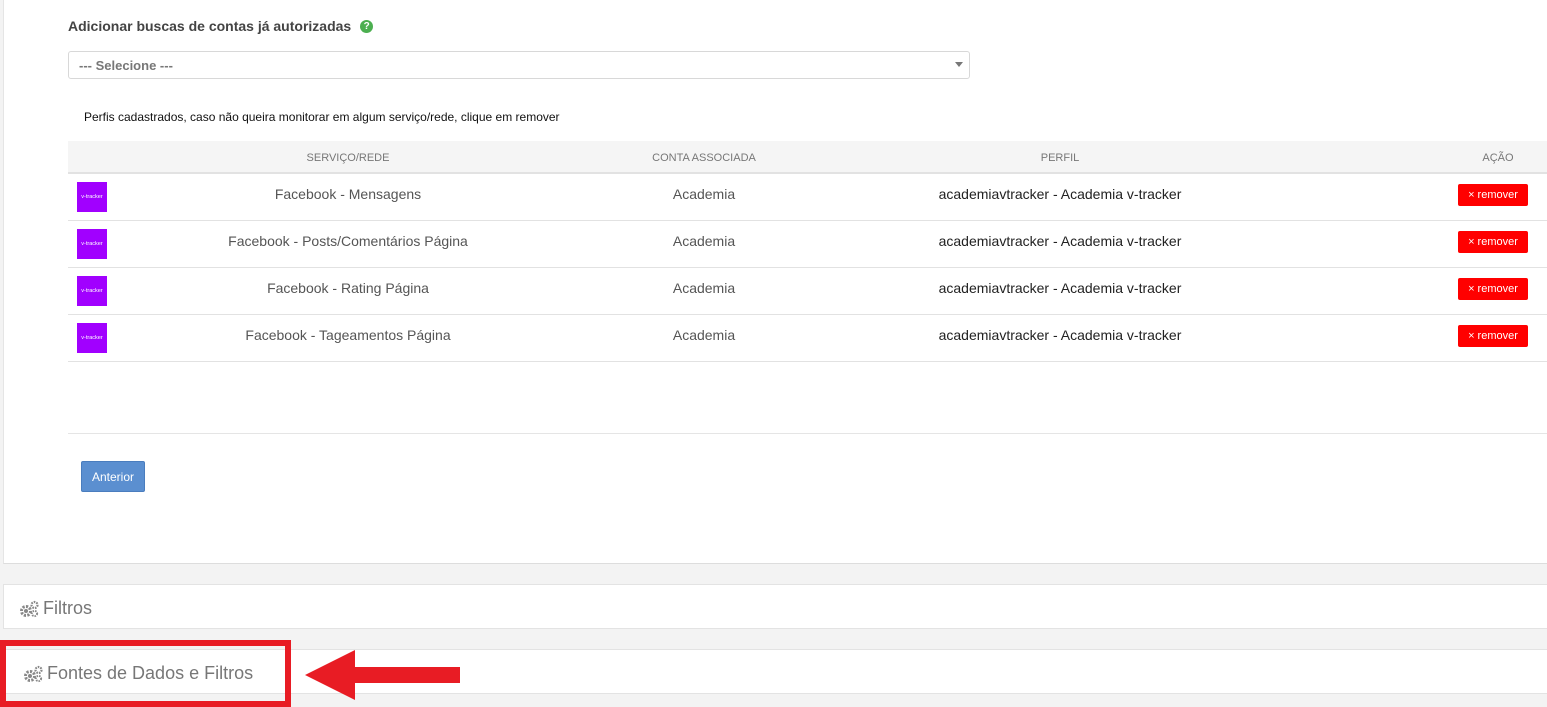 This screenshot has height=707, width=1547. Describe the element at coordinates (126, 65) in the screenshot. I see `select-value: --- Selecione ---` at that location.